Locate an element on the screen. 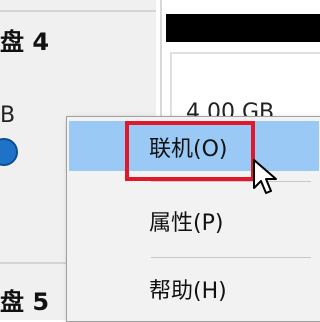  menu-item-properties: 属性(P) is located at coordinates (194, 220).